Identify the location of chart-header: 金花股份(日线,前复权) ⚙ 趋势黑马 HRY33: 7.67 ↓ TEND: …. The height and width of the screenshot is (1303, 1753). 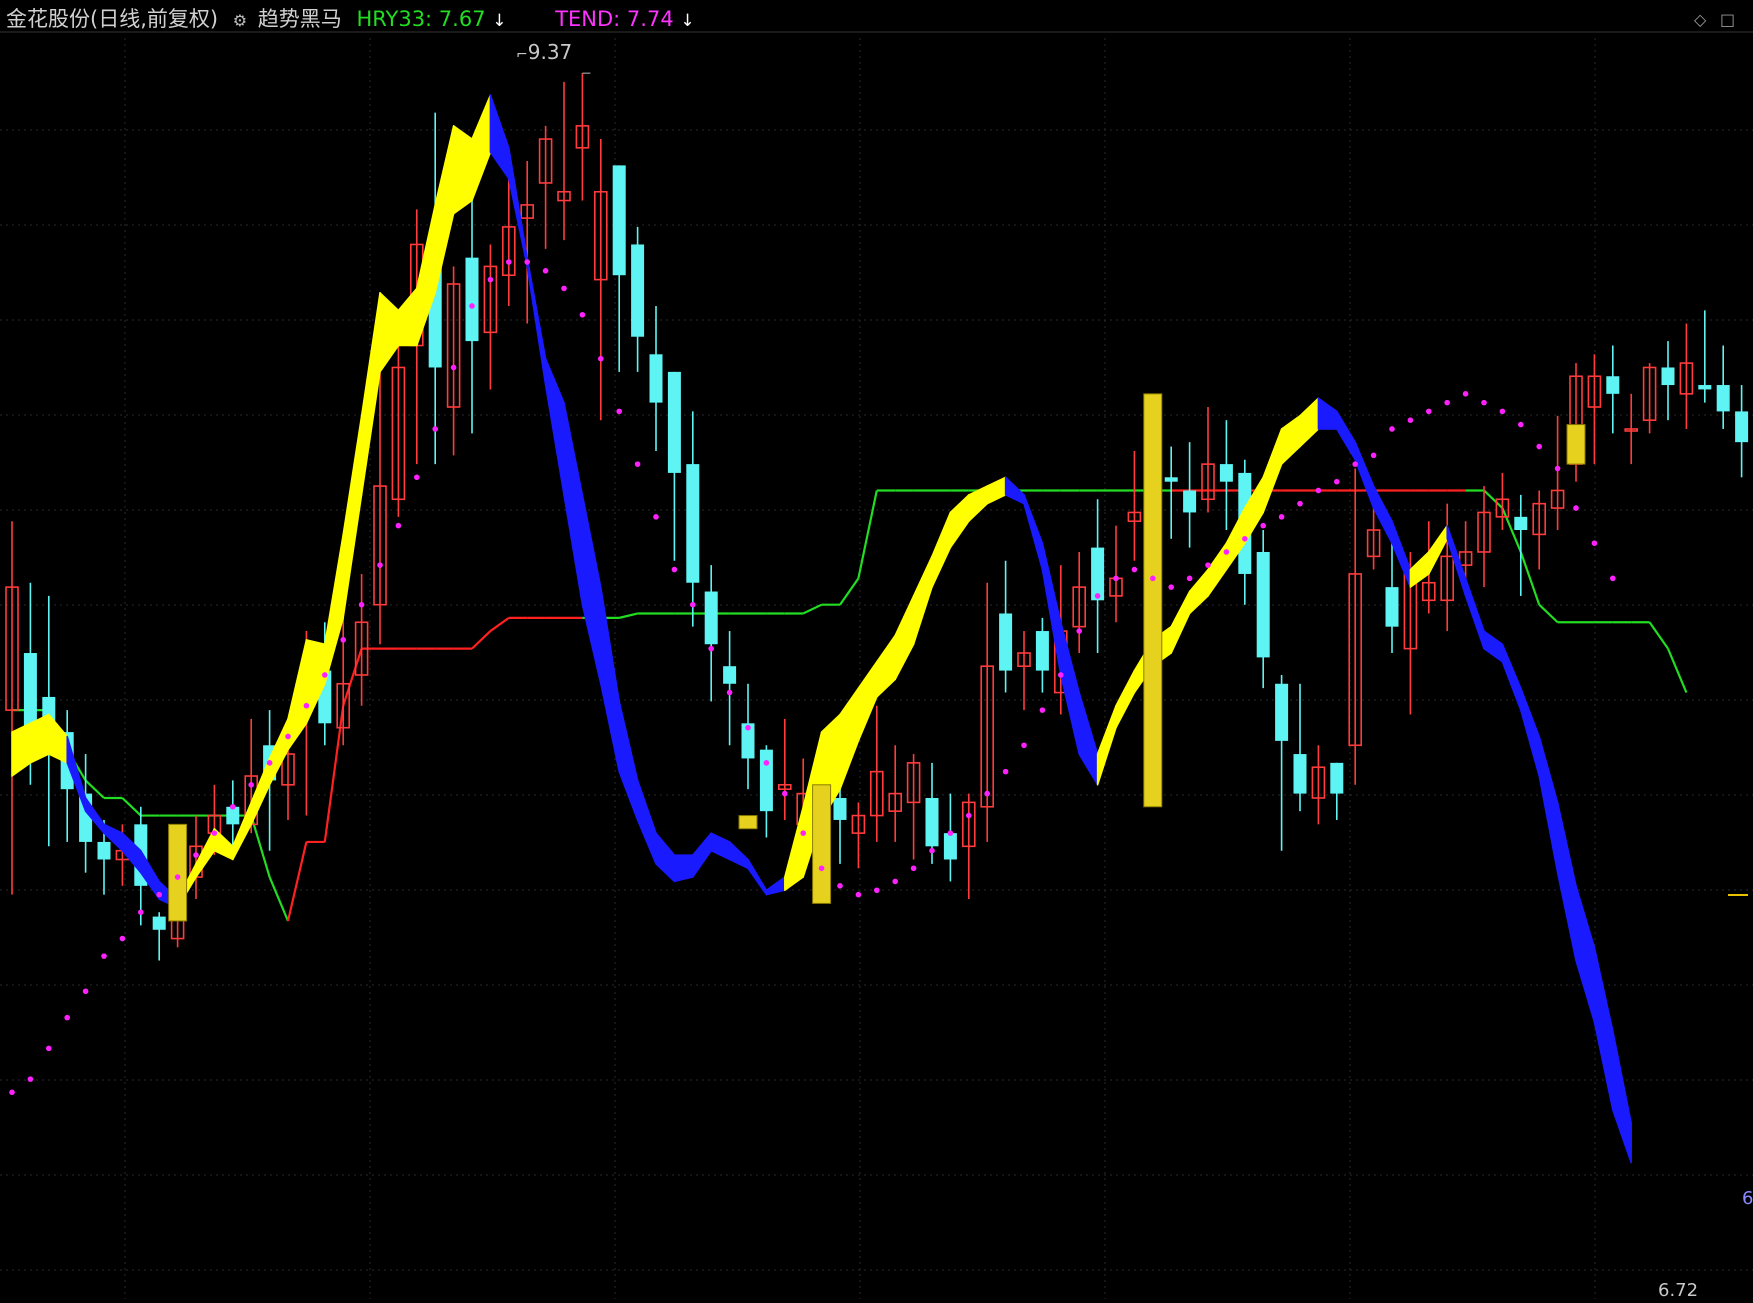
(350, 19).